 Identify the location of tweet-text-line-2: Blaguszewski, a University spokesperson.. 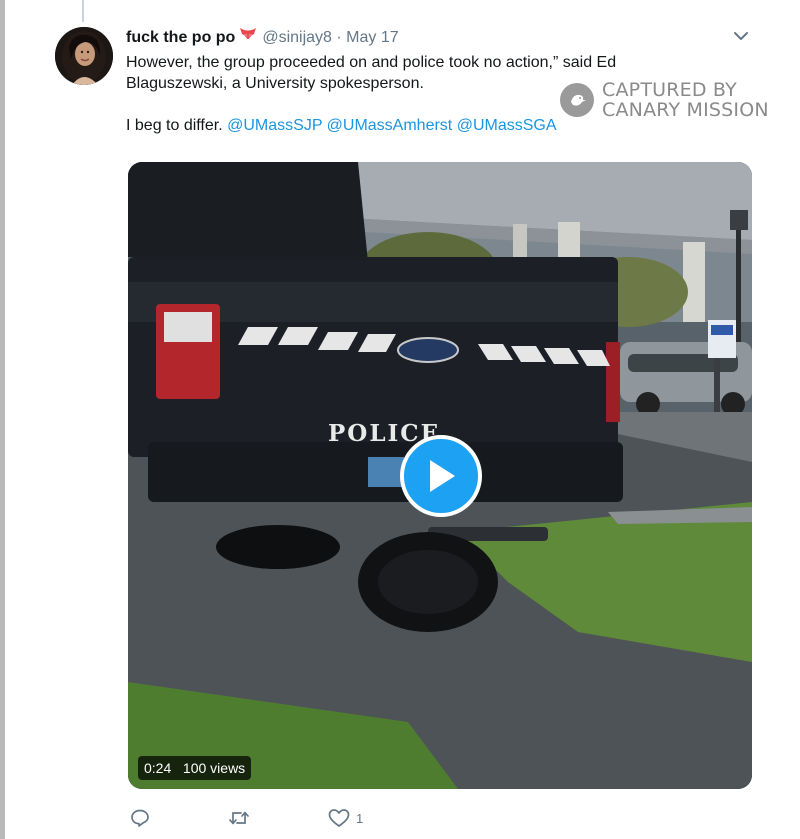
(275, 83).